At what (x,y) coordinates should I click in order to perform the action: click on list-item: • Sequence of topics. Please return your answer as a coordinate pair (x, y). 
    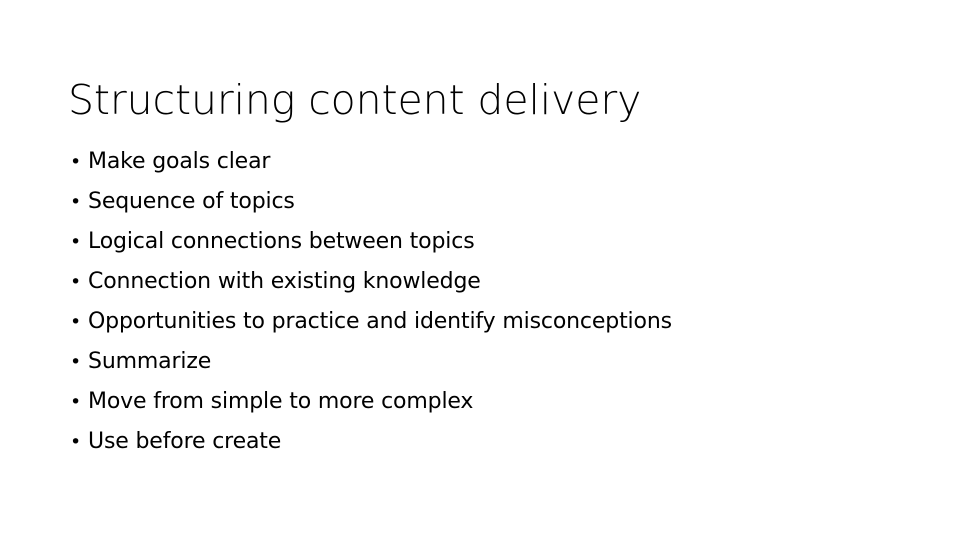
    Looking at the image, I should click on (500, 202).